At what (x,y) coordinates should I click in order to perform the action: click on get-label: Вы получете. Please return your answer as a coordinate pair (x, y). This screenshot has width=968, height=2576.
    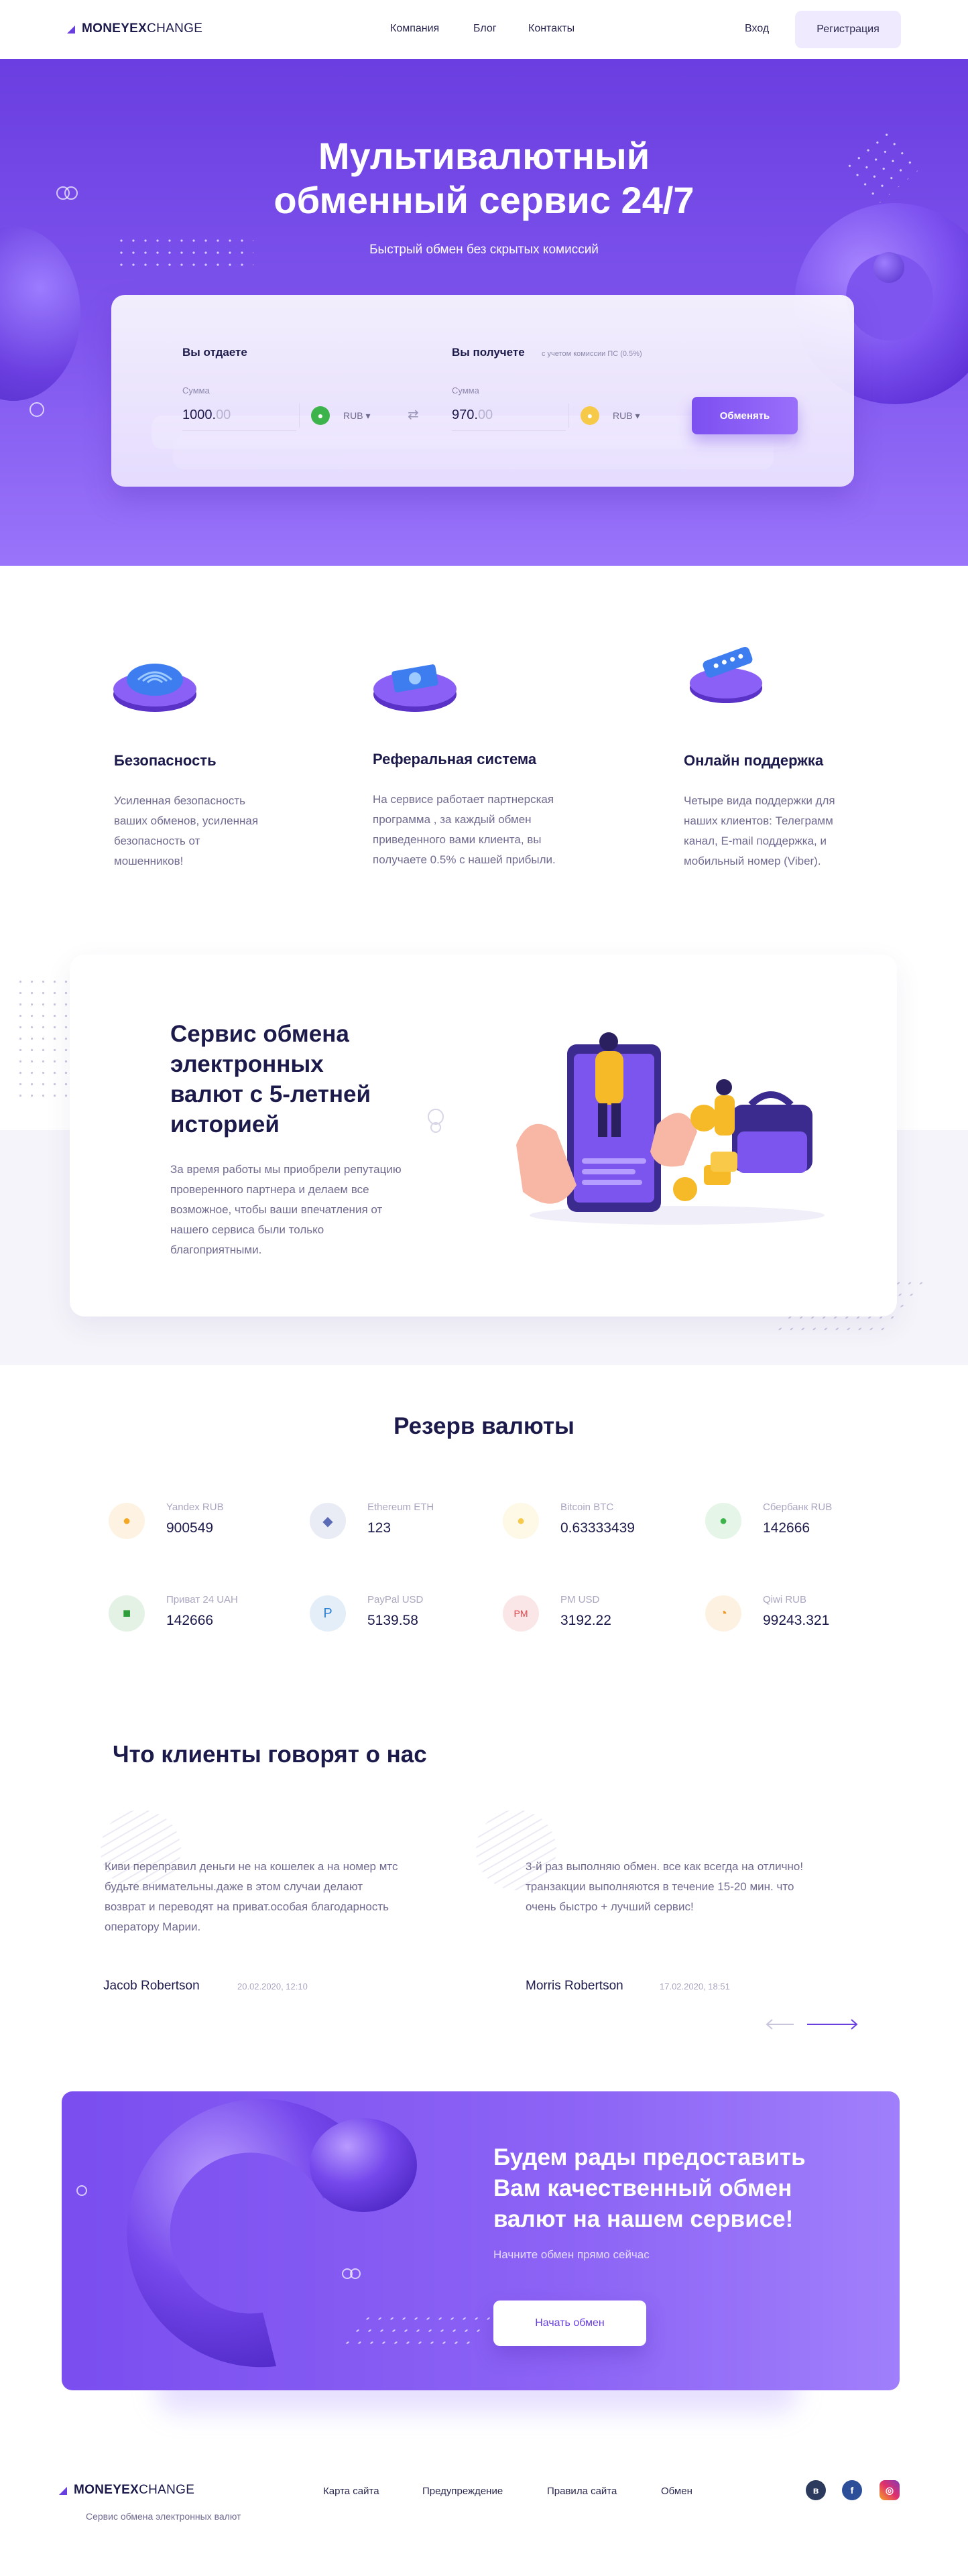
    Looking at the image, I should click on (488, 352).